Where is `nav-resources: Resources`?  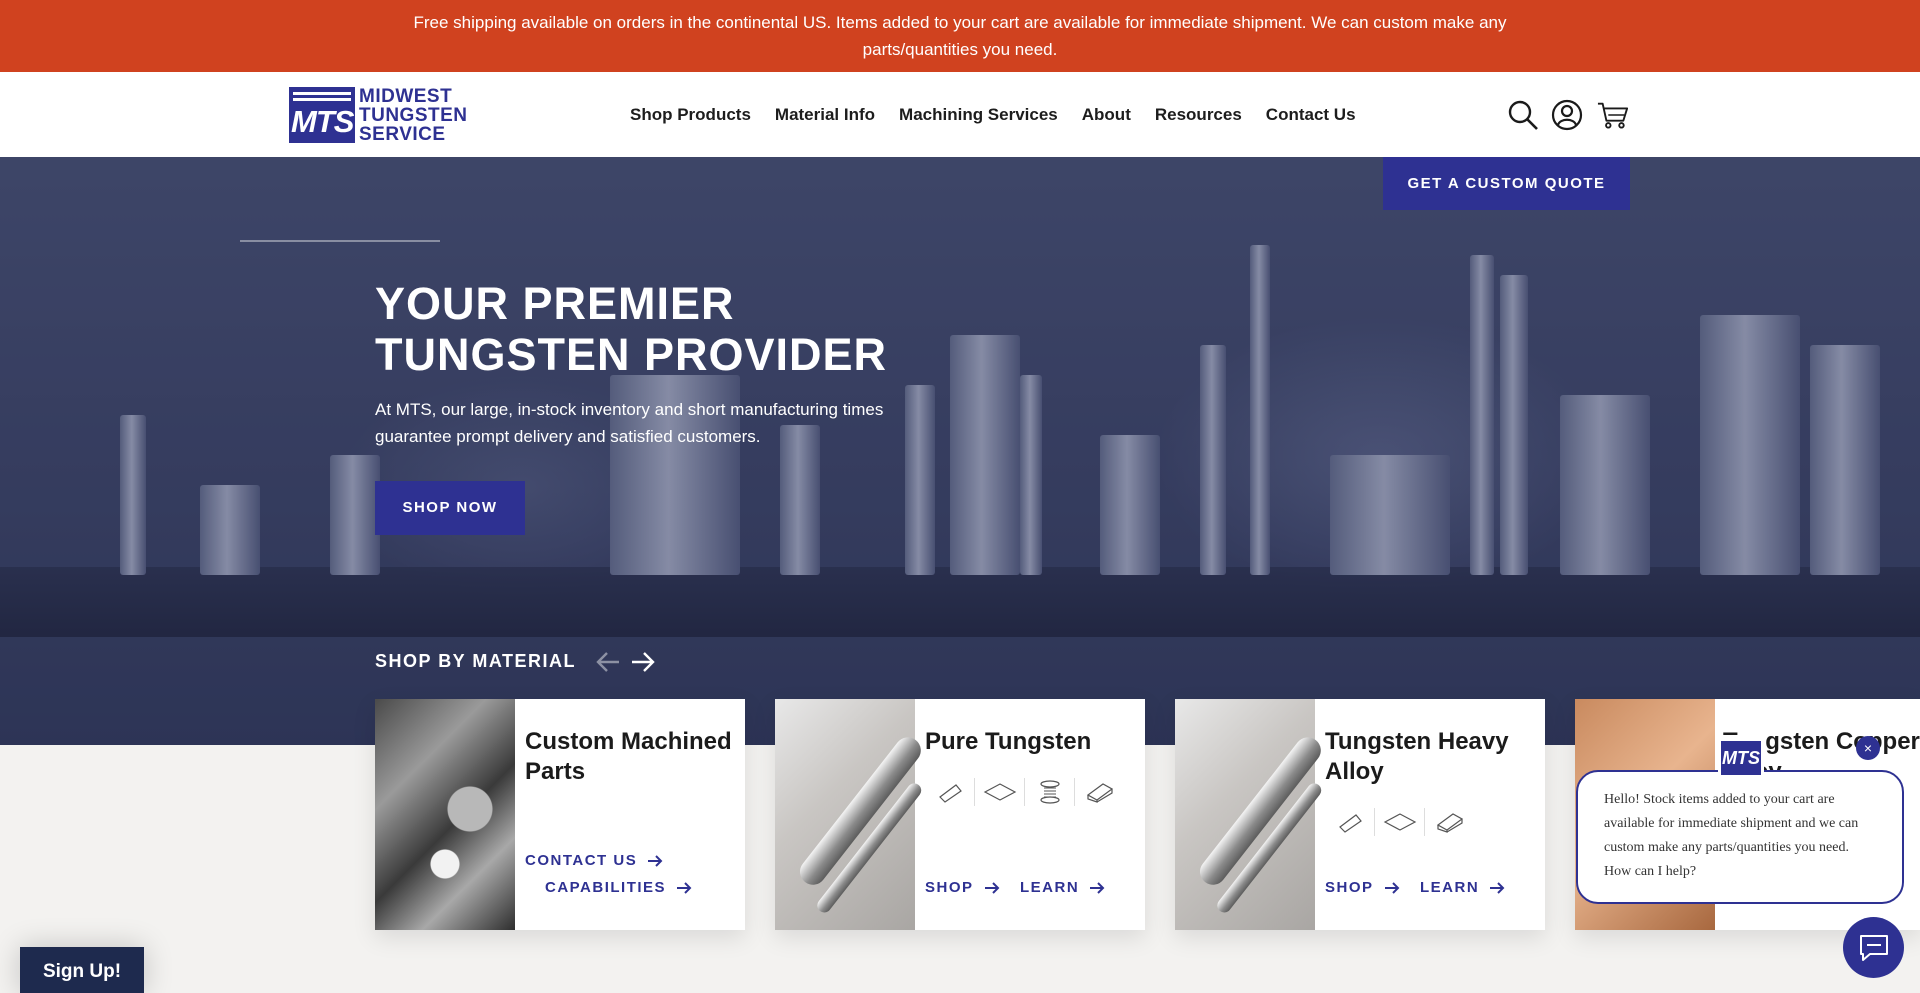
nav-resources: Resources is located at coordinates (1198, 115).